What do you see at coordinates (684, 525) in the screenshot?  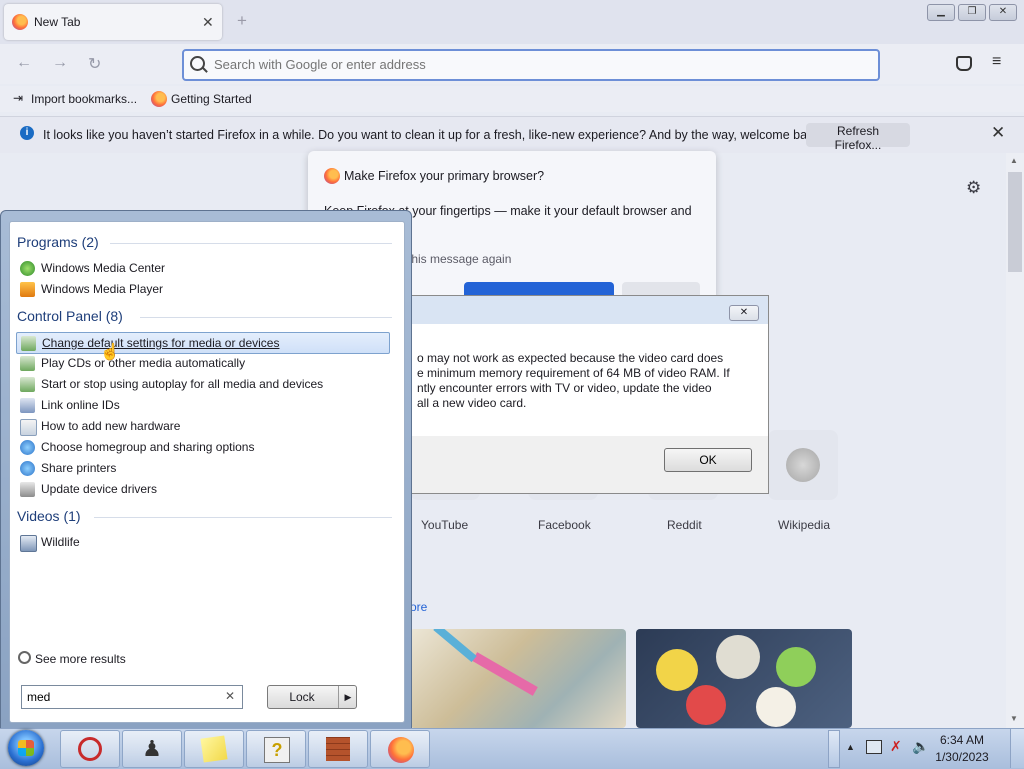 I see `shortcut-label: Reddit` at bounding box center [684, 525].